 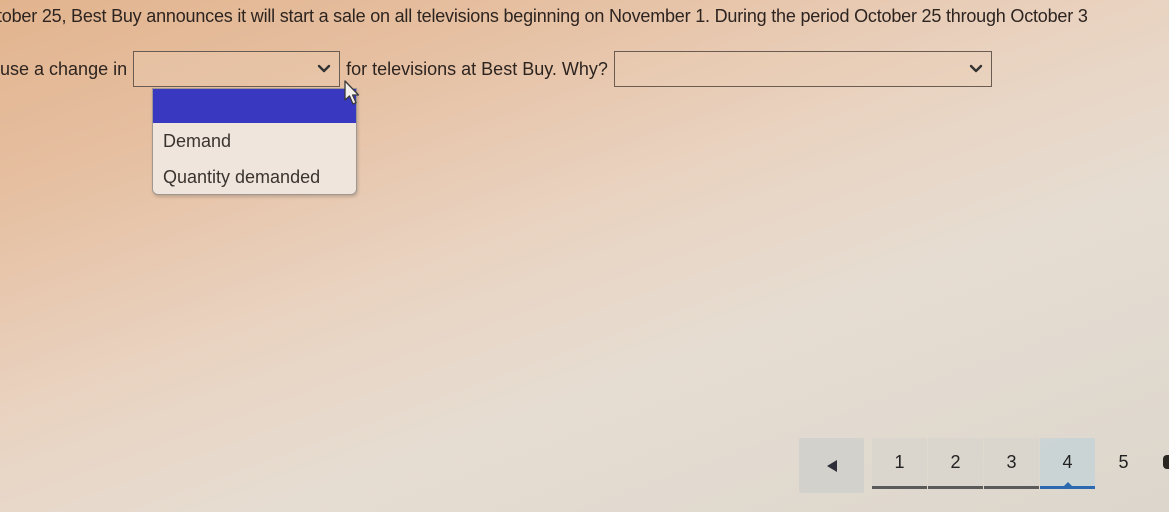 I want to click on page-1-button: 1, so click(x=899, y=463).